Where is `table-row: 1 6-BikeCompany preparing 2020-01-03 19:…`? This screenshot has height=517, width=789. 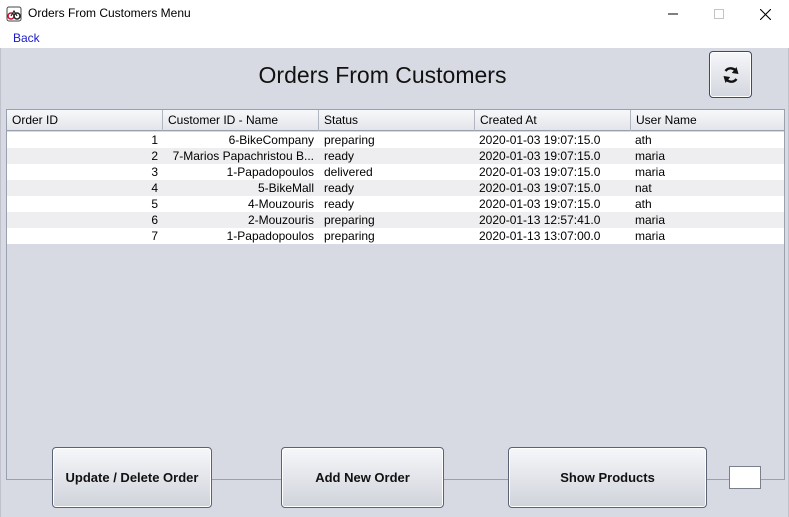
table-row: 1 6-BikeCompany preparing 2020-01-03 19:… is located at coordinates (395, 140).